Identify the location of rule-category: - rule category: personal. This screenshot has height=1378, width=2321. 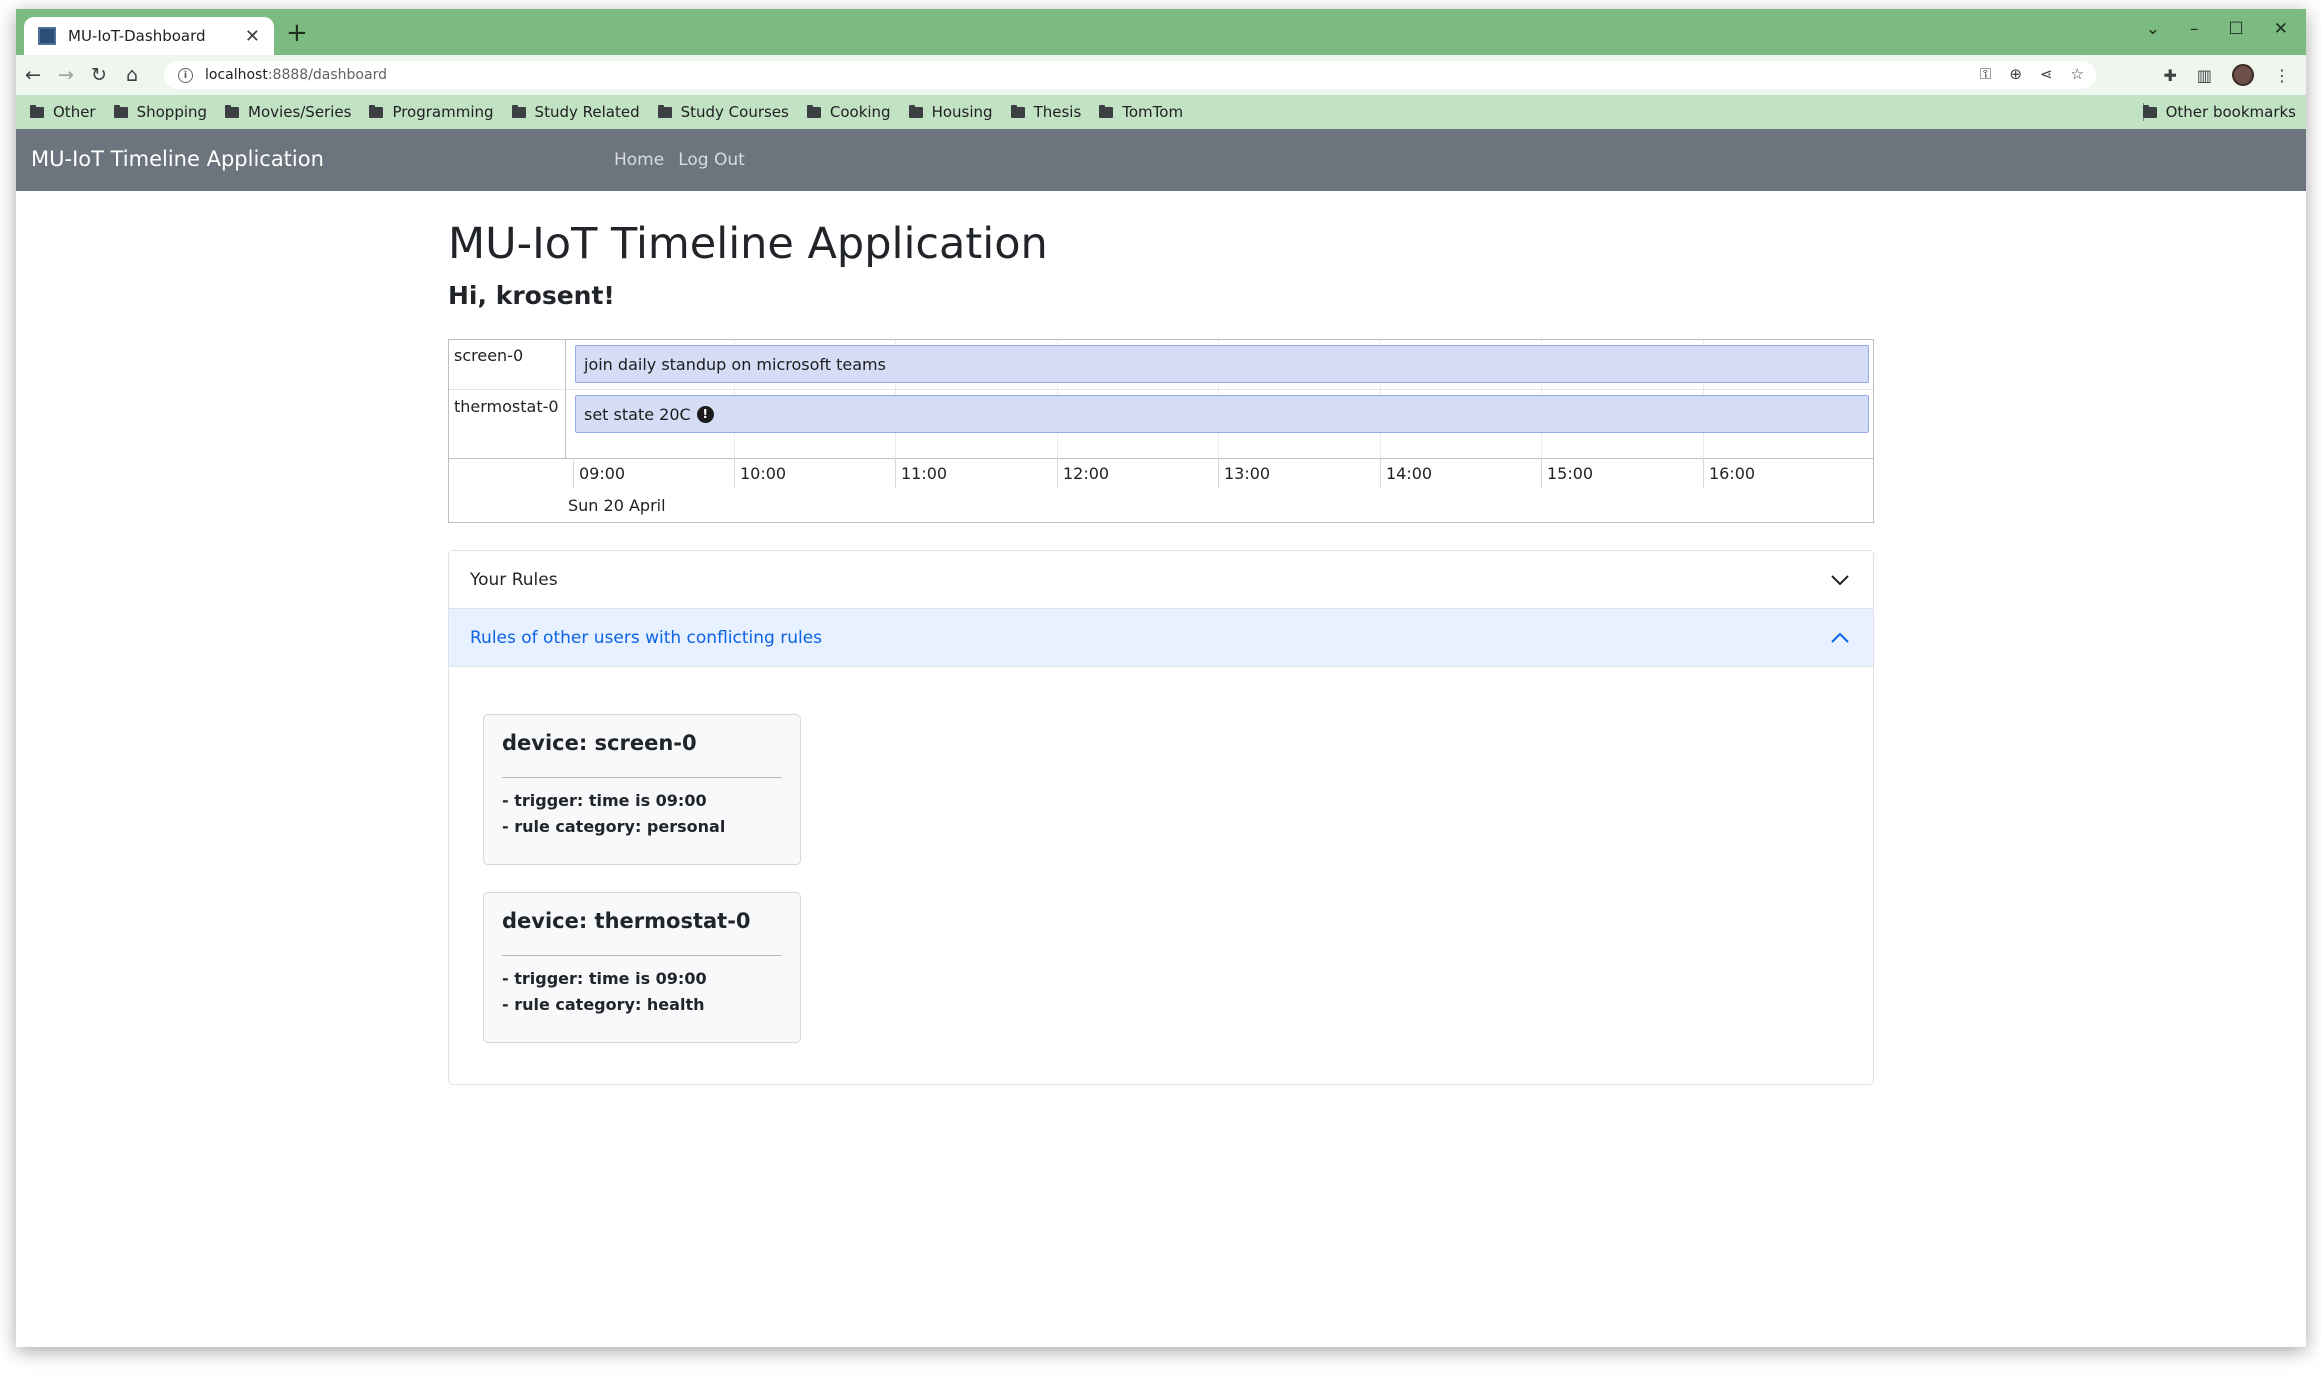
(614, 826).